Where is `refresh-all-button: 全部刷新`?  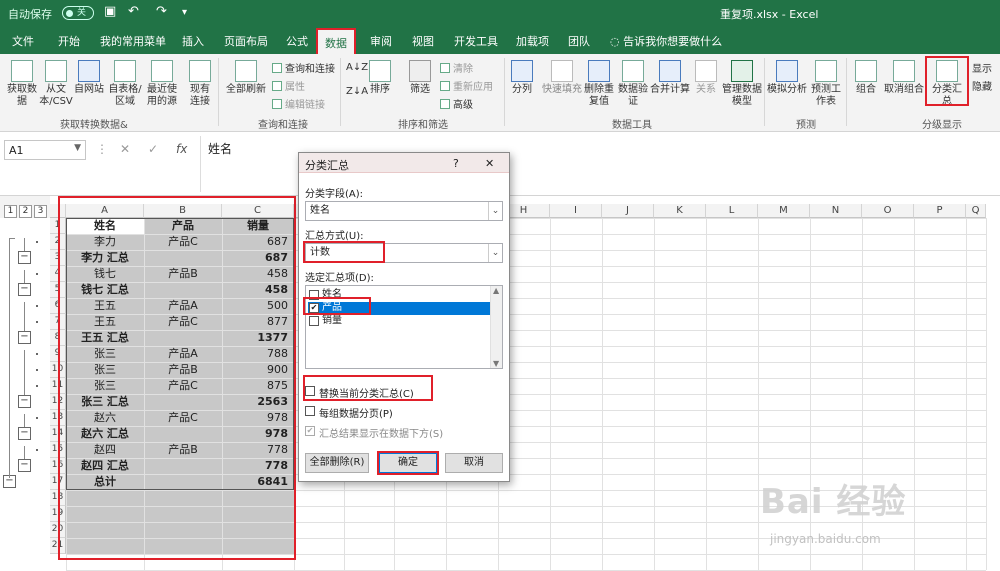 refresh-all-button: 全部刷新 is located at coordinates (246, 78).